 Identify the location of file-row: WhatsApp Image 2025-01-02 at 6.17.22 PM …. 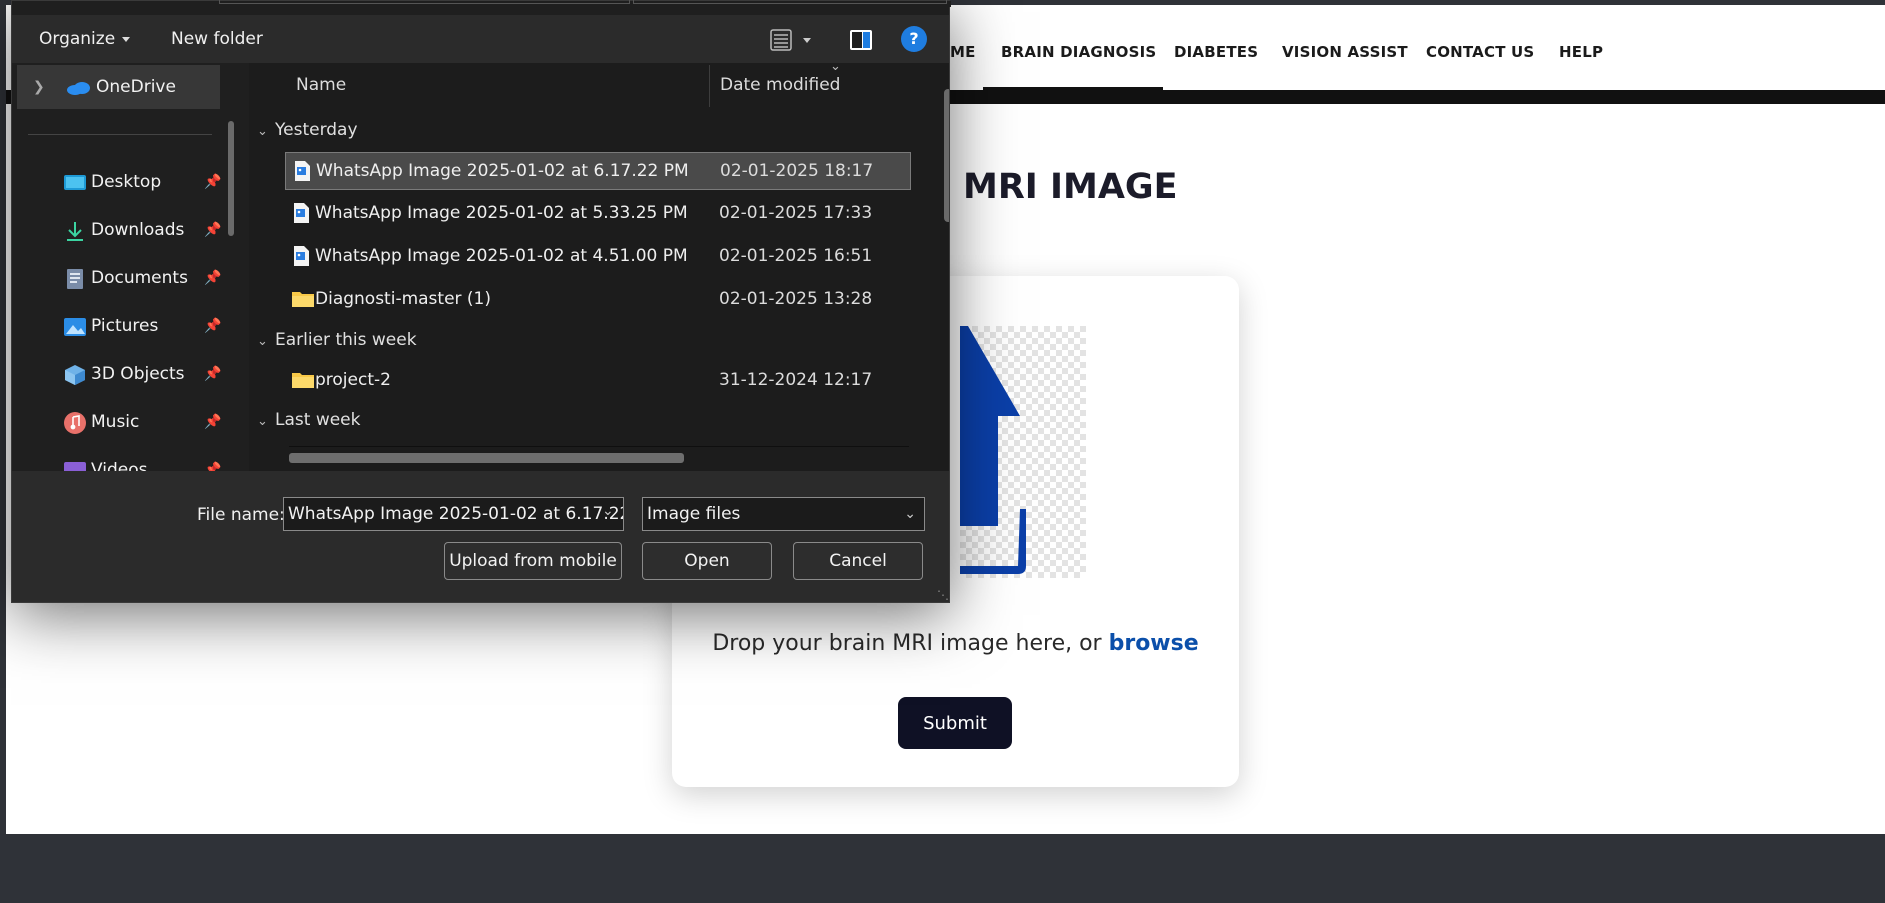
(598, 171).